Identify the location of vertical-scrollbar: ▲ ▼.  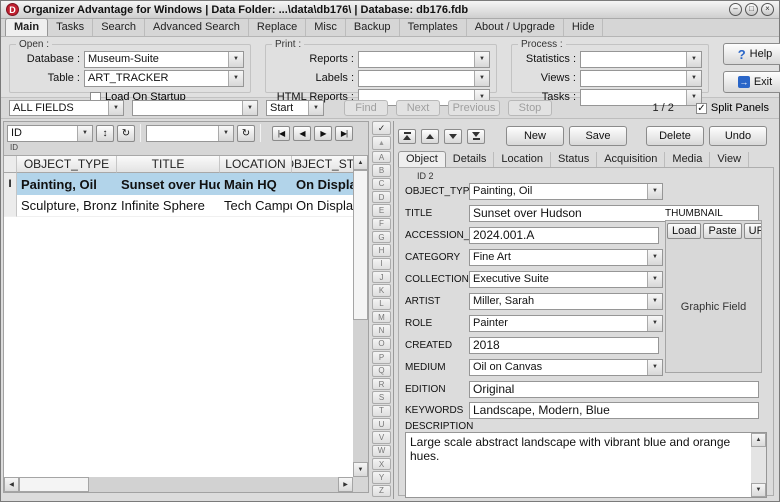
(360, 316).